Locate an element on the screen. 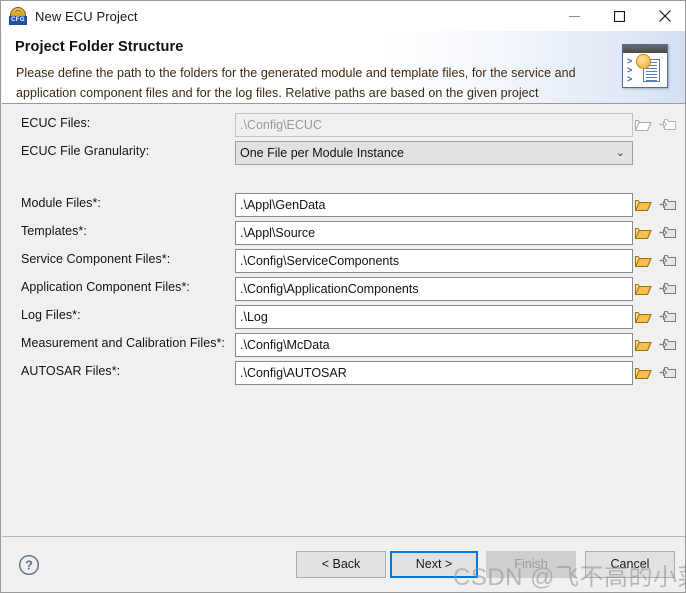 Image resolution: width=686 pixels, height=593 pixels. field-label: ECUC File Granularity: is located at coordinates (85, 151).